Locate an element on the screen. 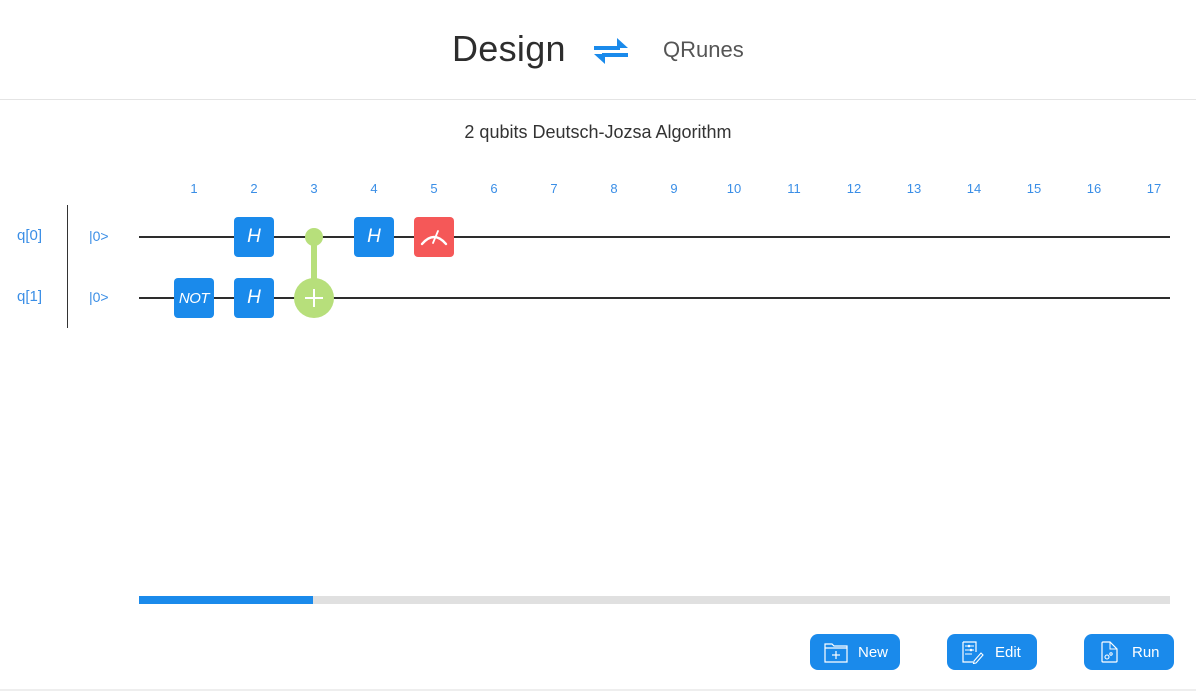 This screenshot has height=691, width=1196. mode-design-title: Design is located at coordinates (509, 49).